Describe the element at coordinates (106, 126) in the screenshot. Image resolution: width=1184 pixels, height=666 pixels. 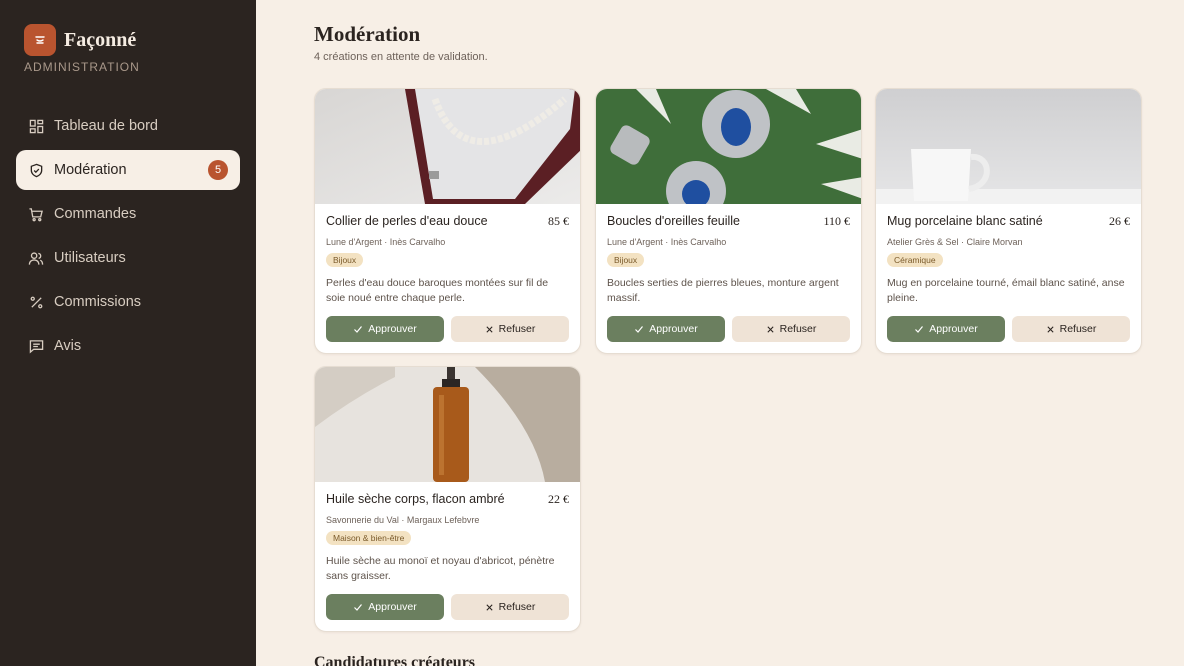
I see `sidebar-item-label: Tableau de bord` at that location.